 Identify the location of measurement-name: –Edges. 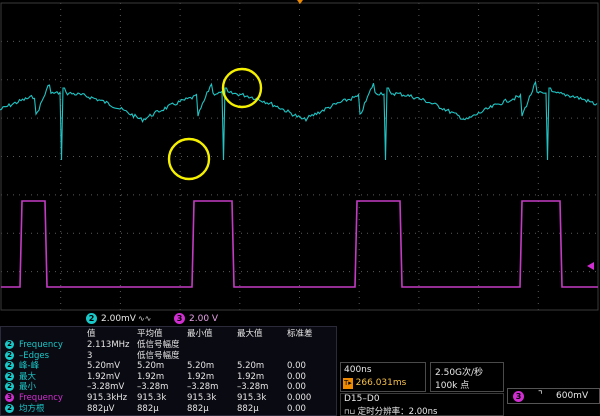
(34, 355).